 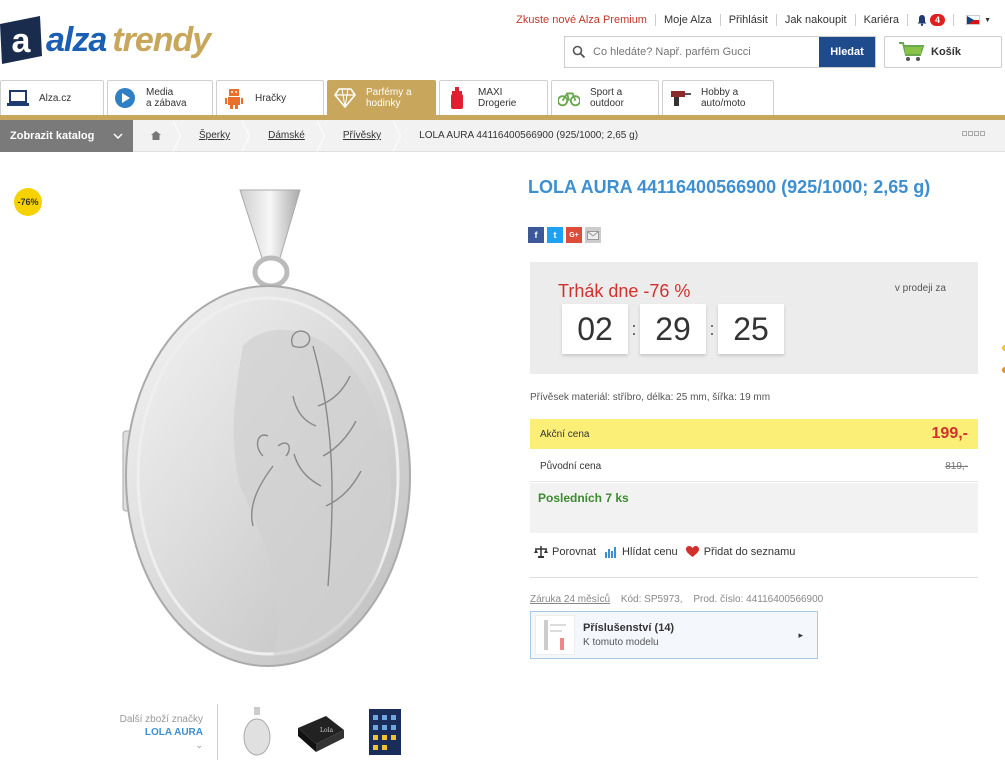 What do you see at coordinates (815, 20) in the screenshot?
I see `how-to-buy-link: Jak nakoupit` at bounding box center [815, 20].